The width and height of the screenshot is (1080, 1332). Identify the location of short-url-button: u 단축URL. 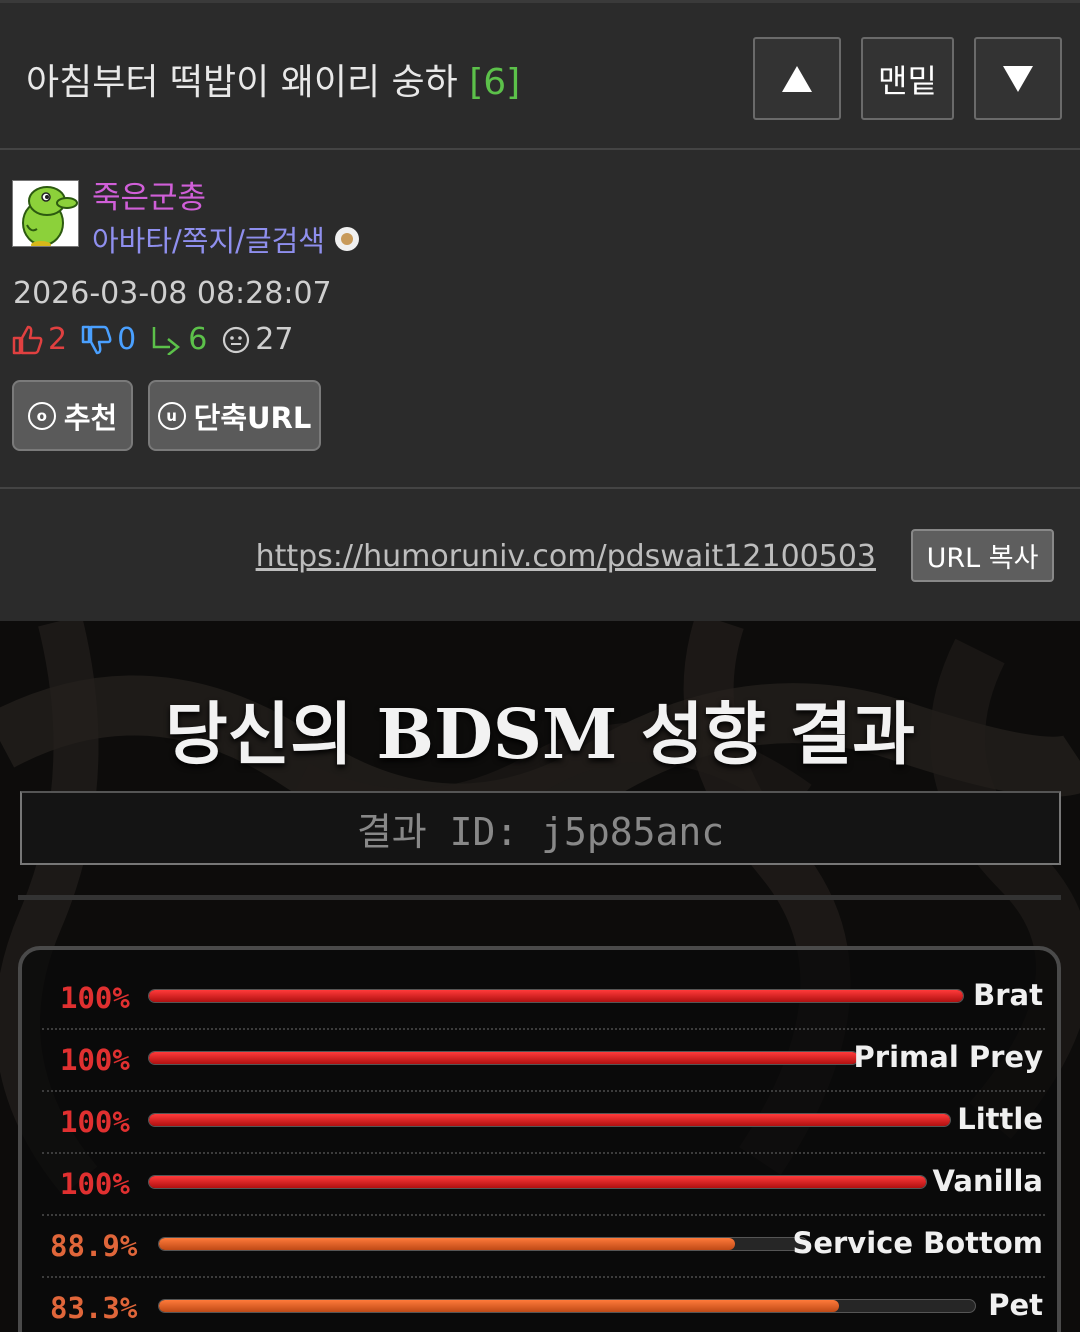
(234, 415).